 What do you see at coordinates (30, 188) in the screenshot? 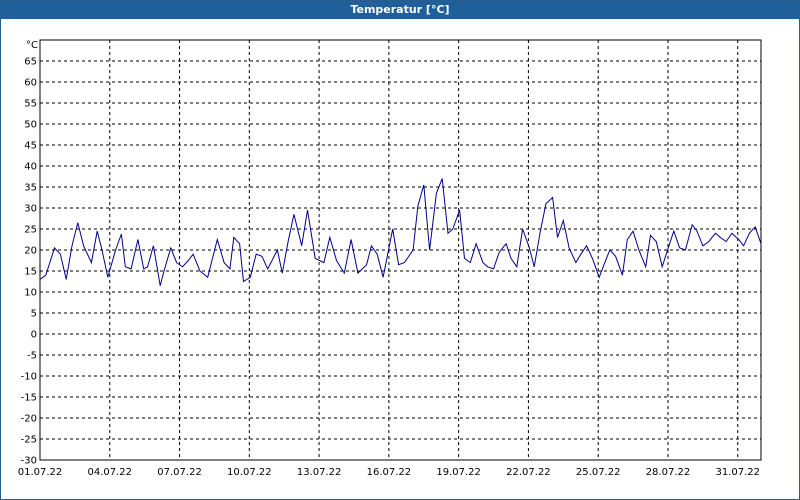
I see `y-tick-label: 35` at bounding box center [30, 188].